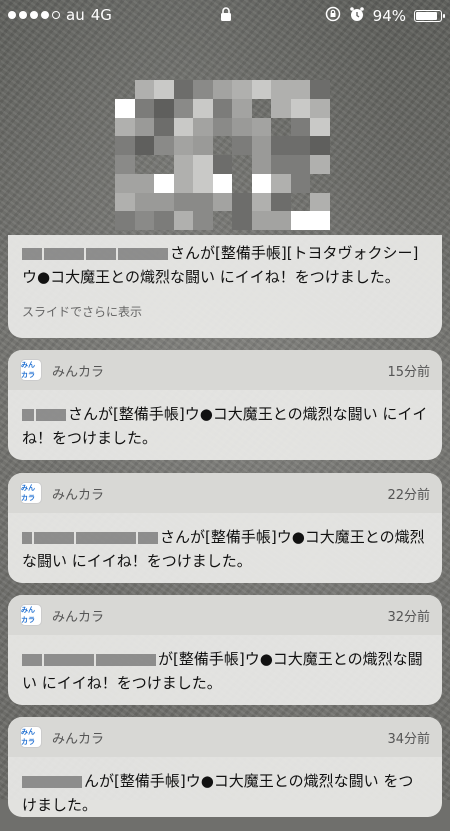  Describe the element at coordinates (222, 155) in the screenshot. I see `pixelated-image` at that location.